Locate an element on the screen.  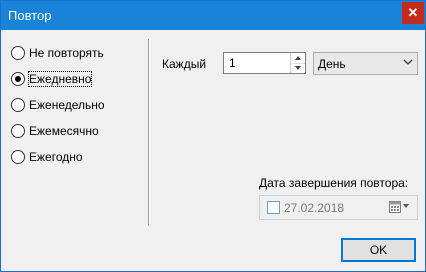
radio-monthly: Ежемесячно is located at coordinates (55, 131).